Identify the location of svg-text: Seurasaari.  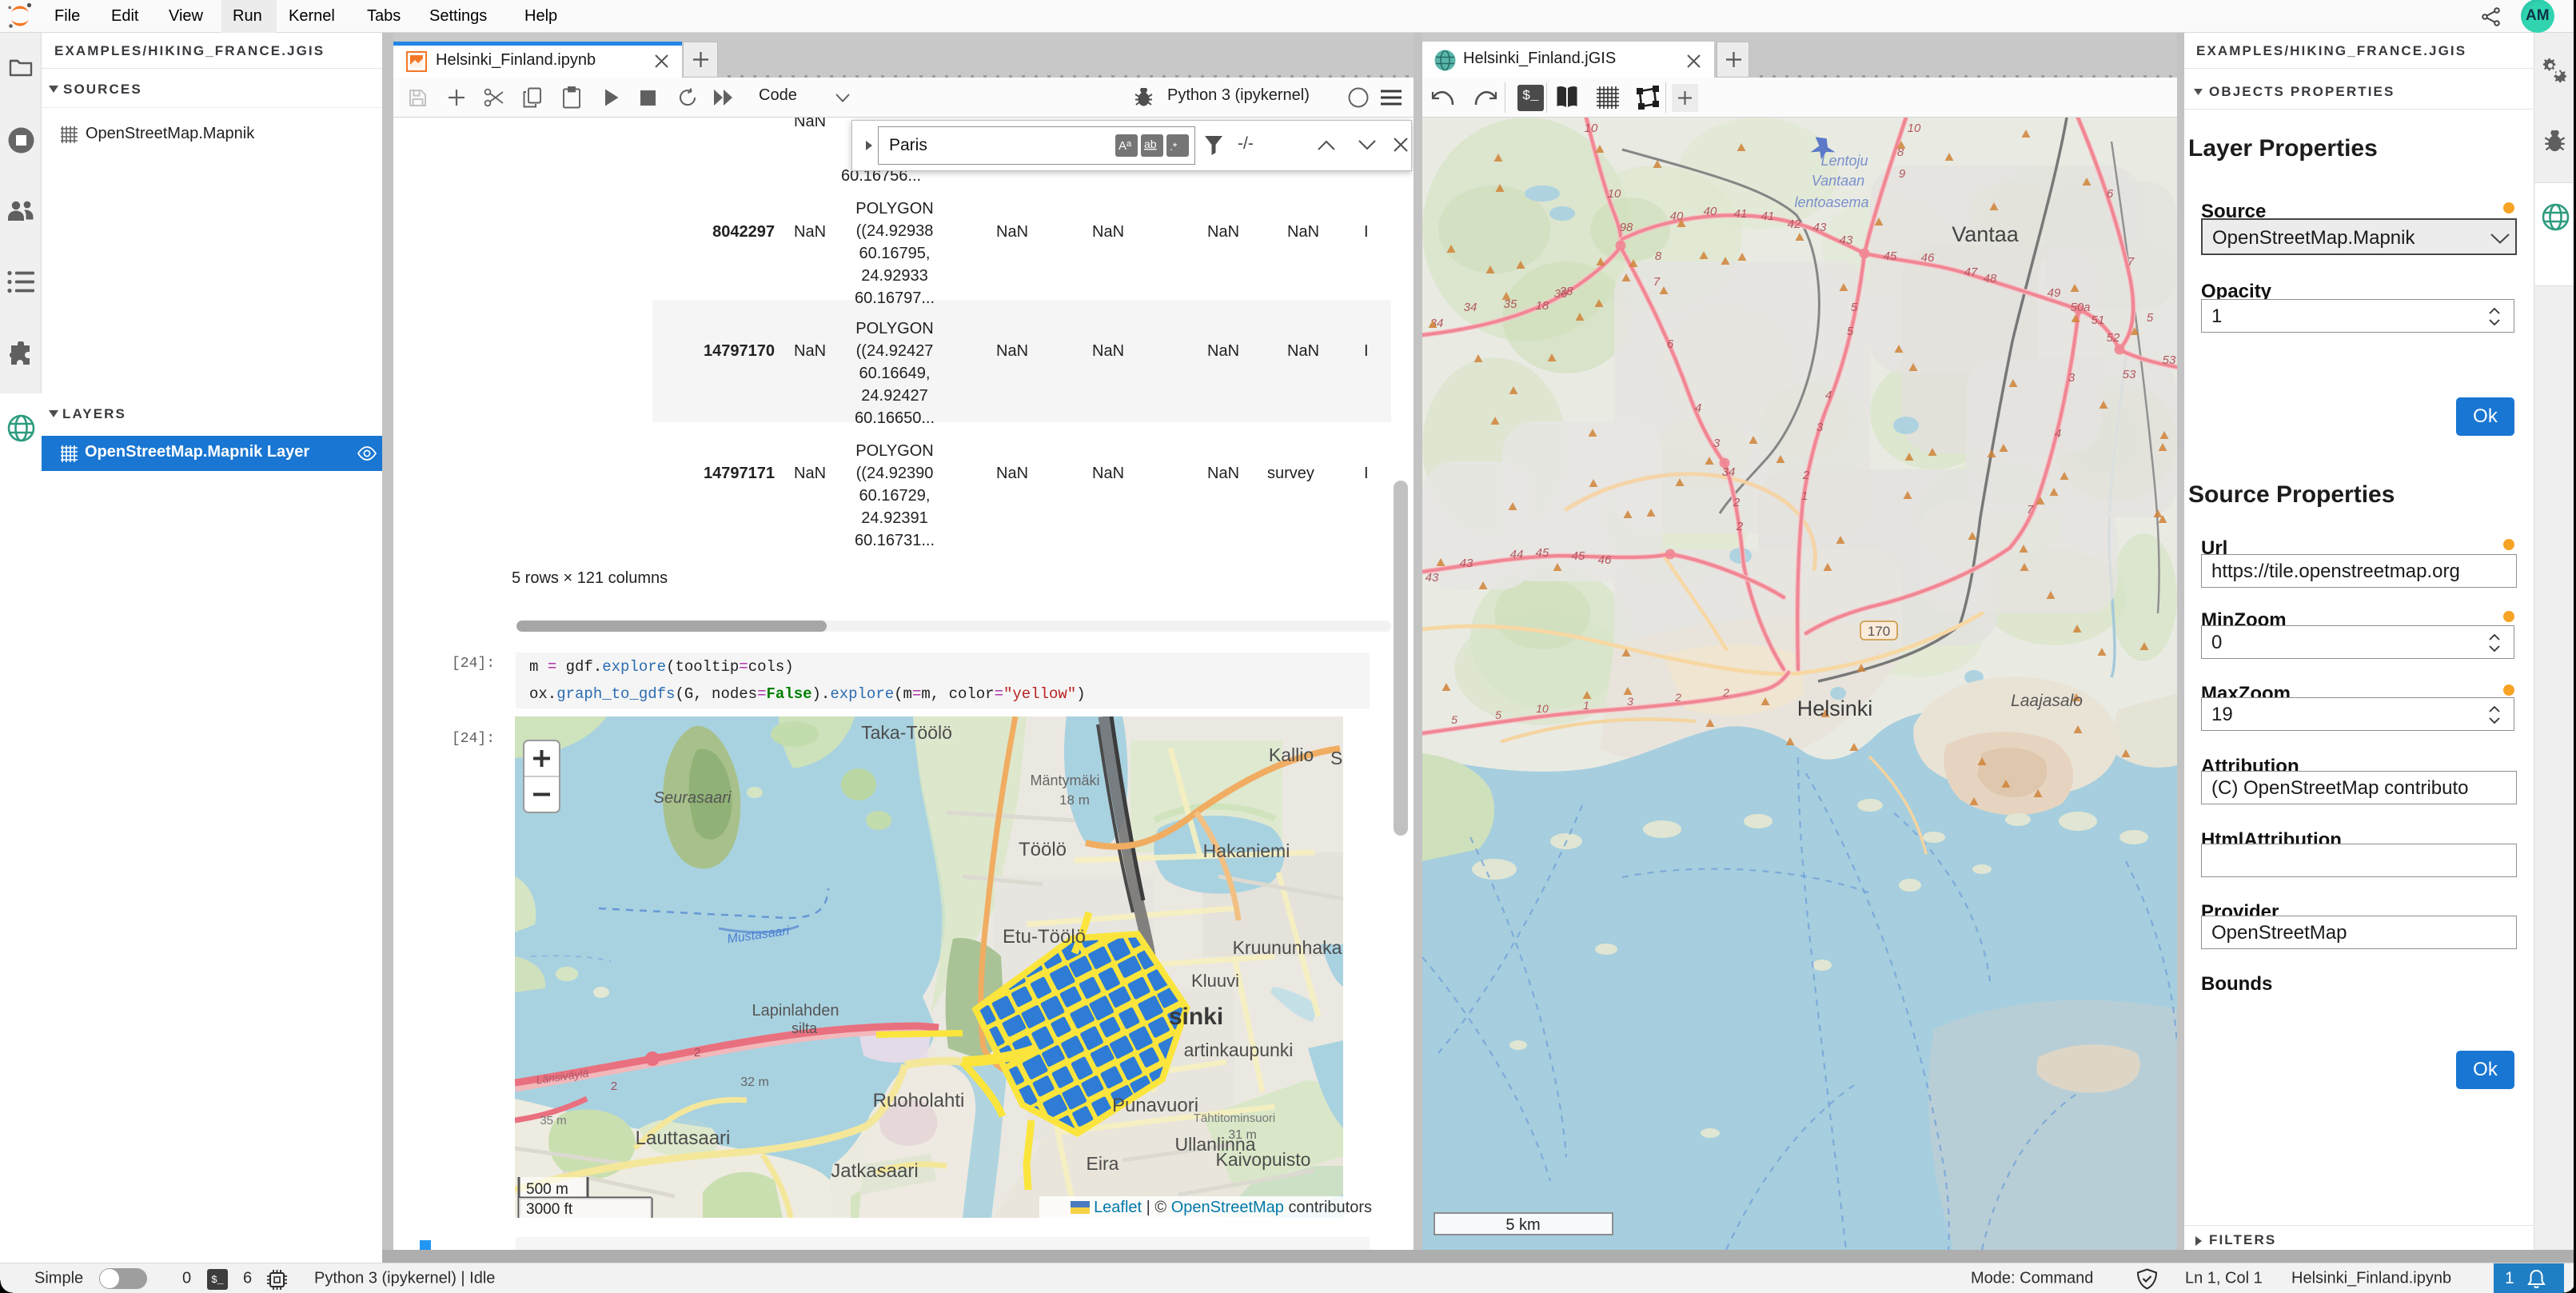
(693, 798).